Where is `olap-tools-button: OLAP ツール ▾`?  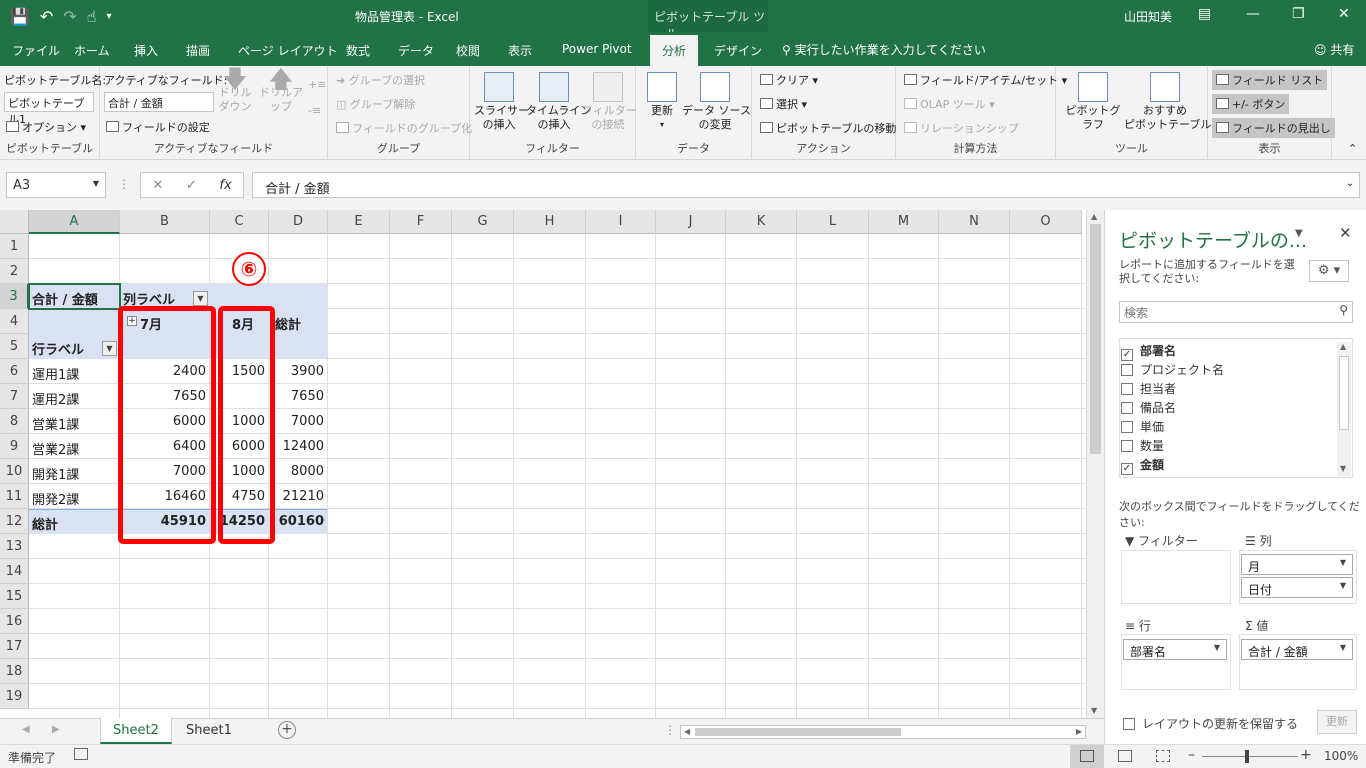 olap-tools-button: OLAP ツール ▾ is located at coordinates (949, 104).